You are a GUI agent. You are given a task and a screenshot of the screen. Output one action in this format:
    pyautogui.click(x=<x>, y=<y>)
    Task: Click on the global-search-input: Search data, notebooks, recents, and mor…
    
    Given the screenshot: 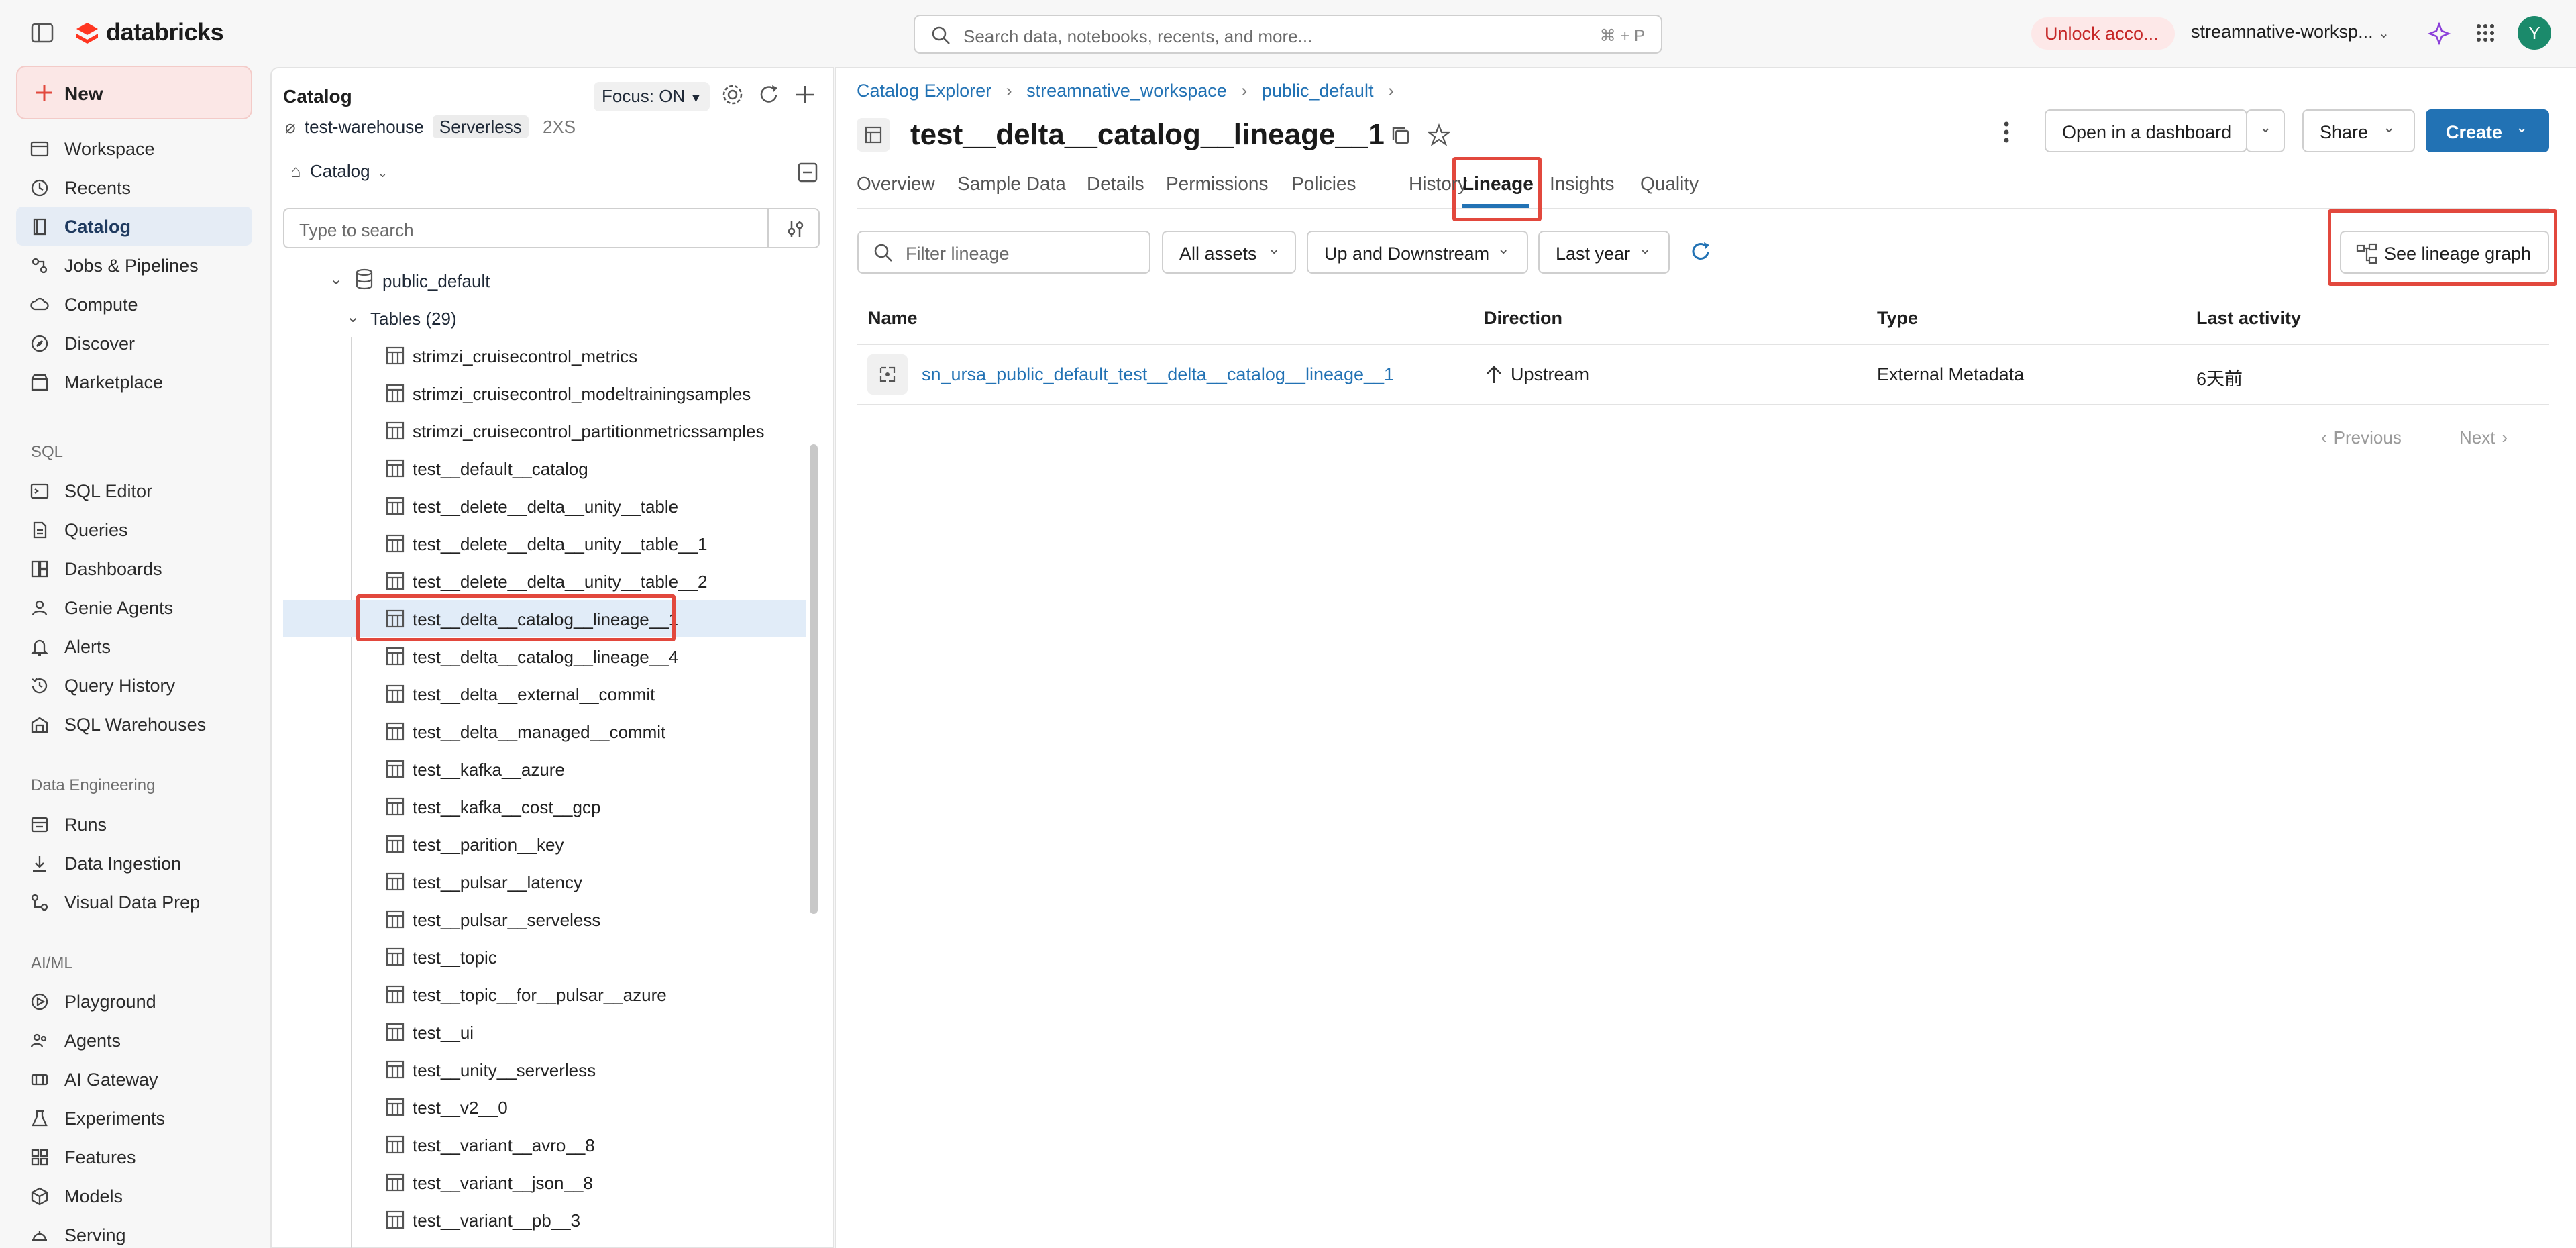 What is the action you would take?
    pyautogui.click(x=1288, y=35)
    